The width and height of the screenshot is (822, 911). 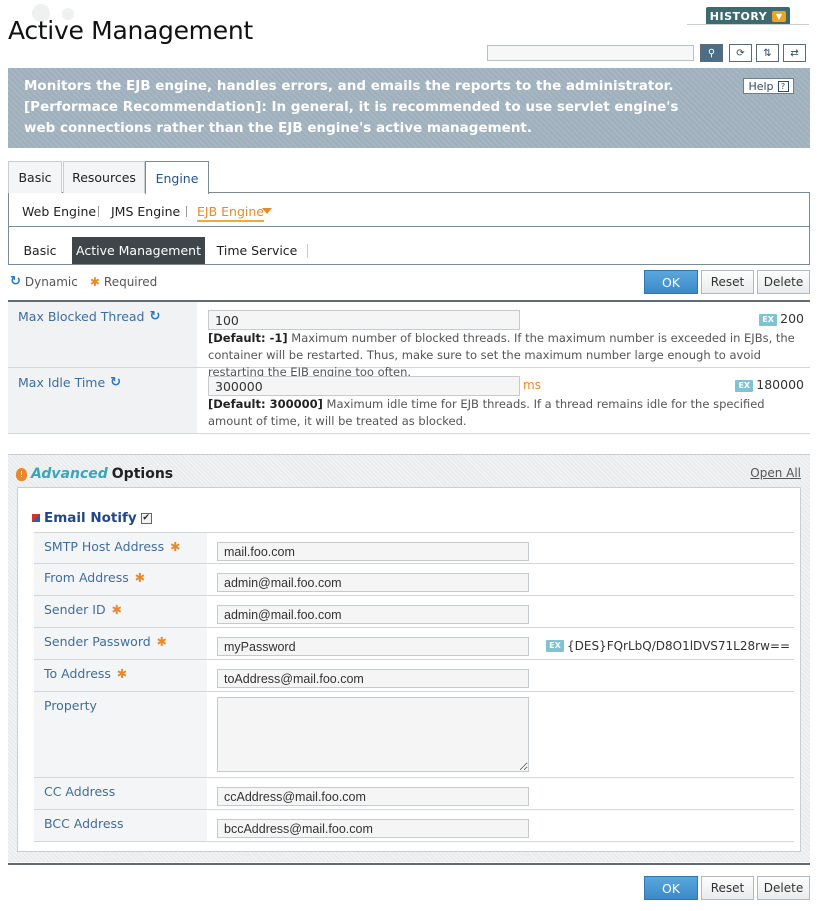 I want to click on sender-id-label-text: Sender ID, so click(x=75, y=609).